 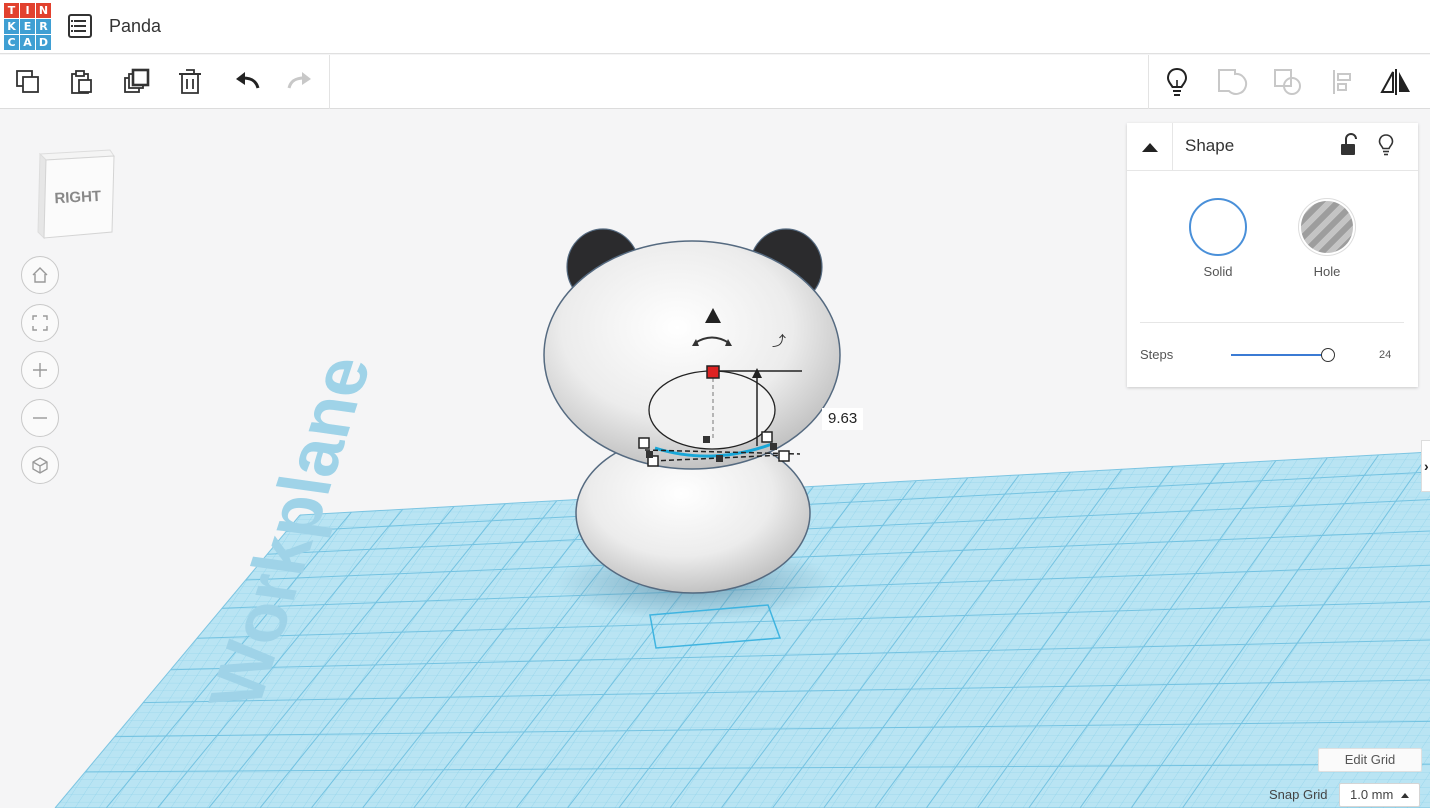 I want to click on home-view-icon, so click(x=40, y=275).